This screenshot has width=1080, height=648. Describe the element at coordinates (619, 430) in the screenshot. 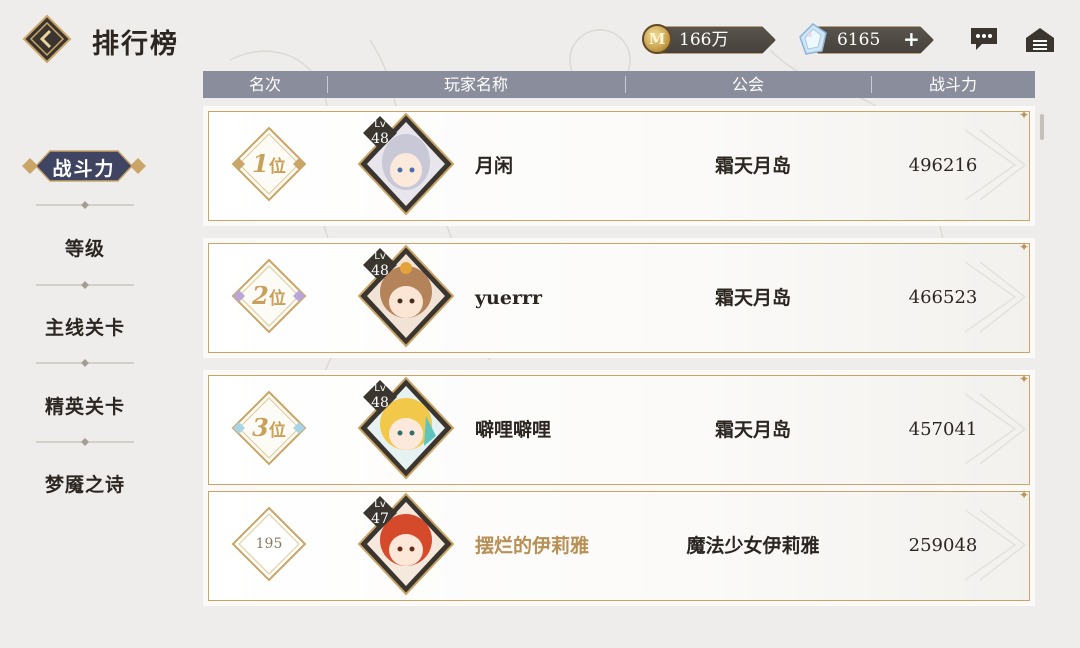

I see `table-row: ✦ 3位 Lv 48 噼哩噼哩 霜天月岛 457041` at that location.